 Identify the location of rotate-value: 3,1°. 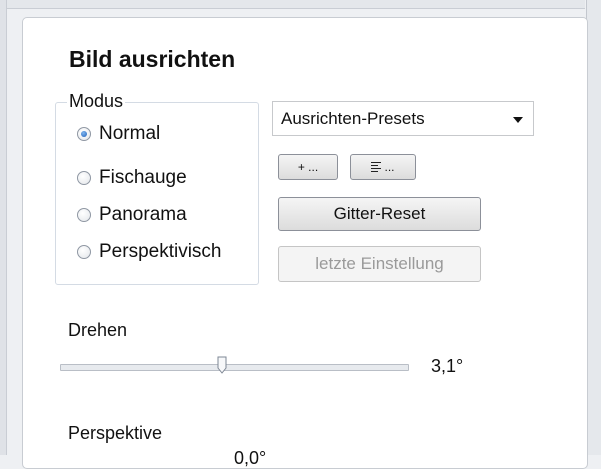
(447, 366).